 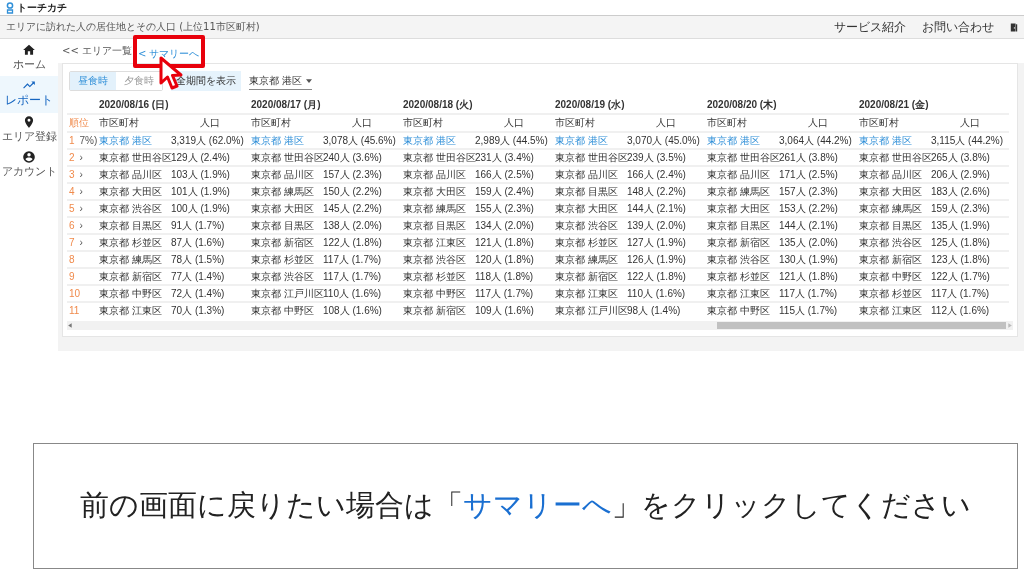 What do you see at coordinates (72, 276) in the screenshot?
I see `rank-number: 9` at bounding box center [72, 276].